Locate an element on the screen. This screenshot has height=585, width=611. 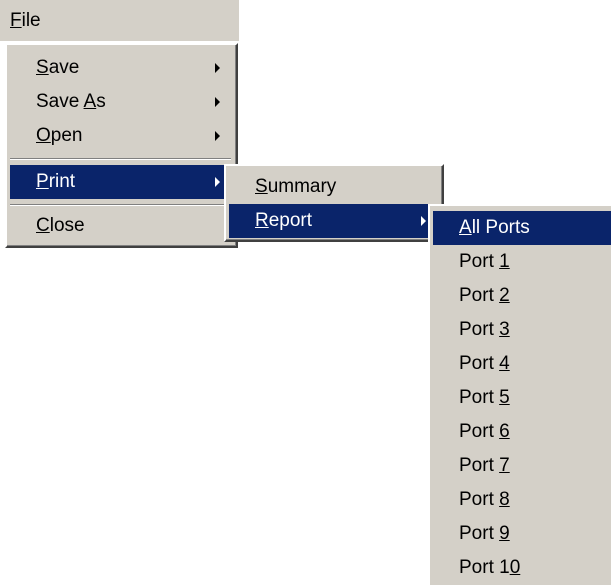
file-mnemonic: F is located at coordinates (16, 20).